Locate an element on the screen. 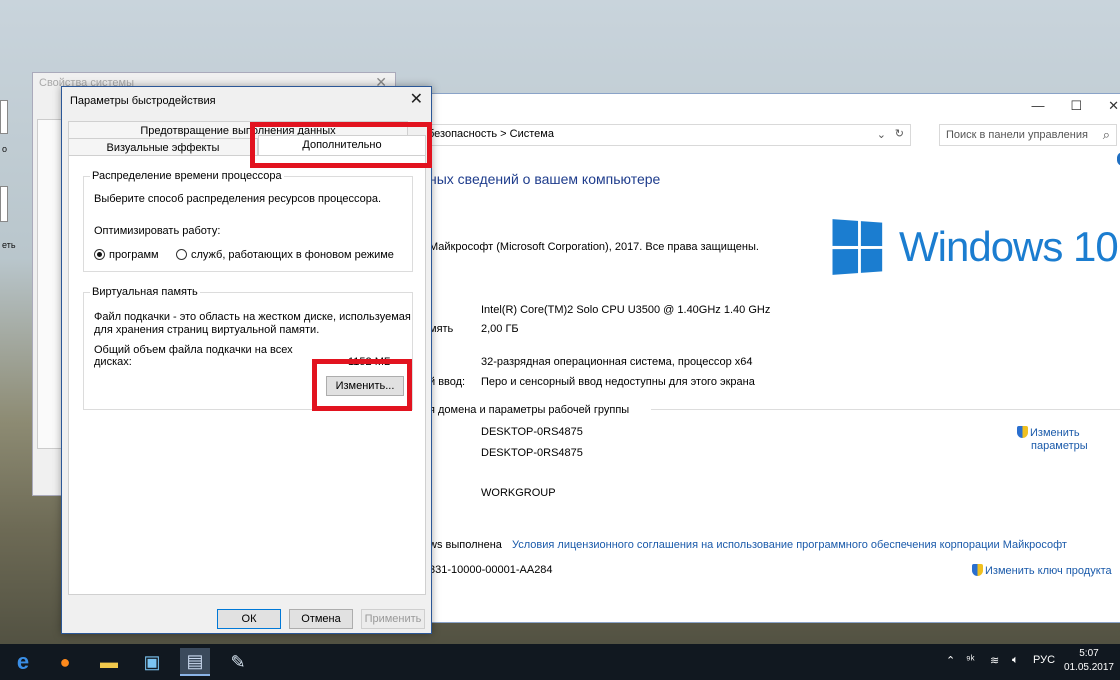  cancel-button: Отмена is located at coordinates (321, 619).